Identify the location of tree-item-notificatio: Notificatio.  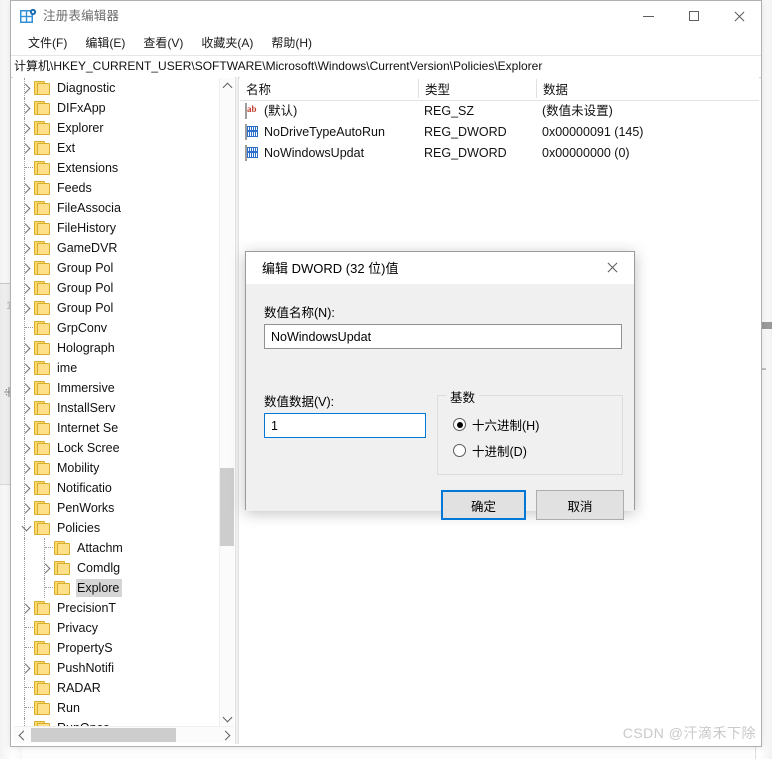
(116, 488).